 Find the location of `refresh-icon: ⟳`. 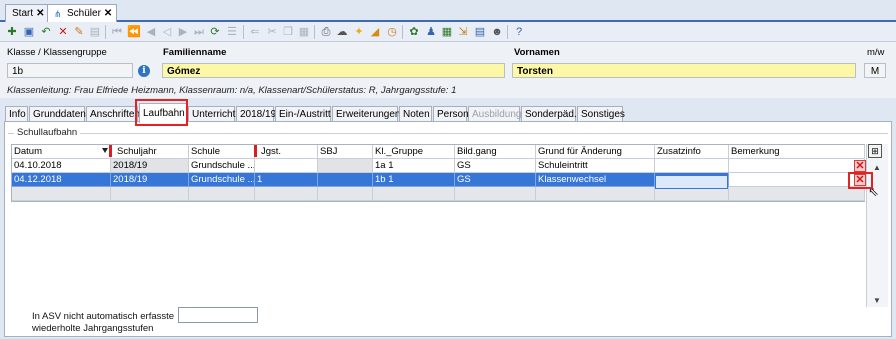

refresh-icon: ⟳ is located at coordinates (215, 32).